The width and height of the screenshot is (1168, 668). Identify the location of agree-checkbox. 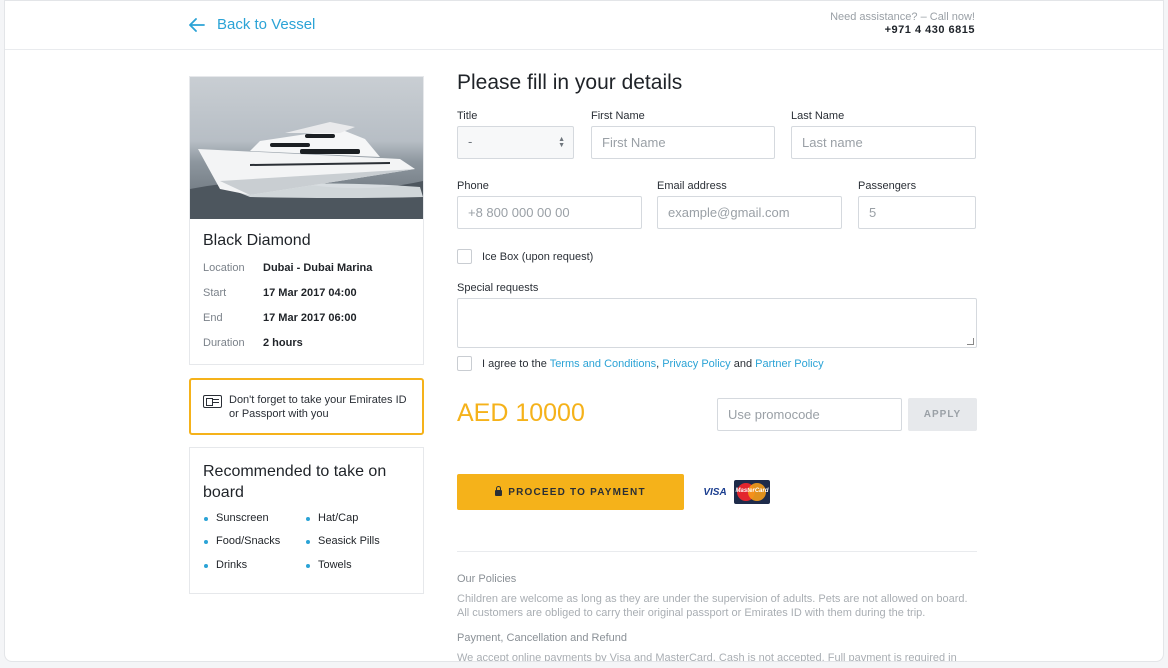
(464, 363).